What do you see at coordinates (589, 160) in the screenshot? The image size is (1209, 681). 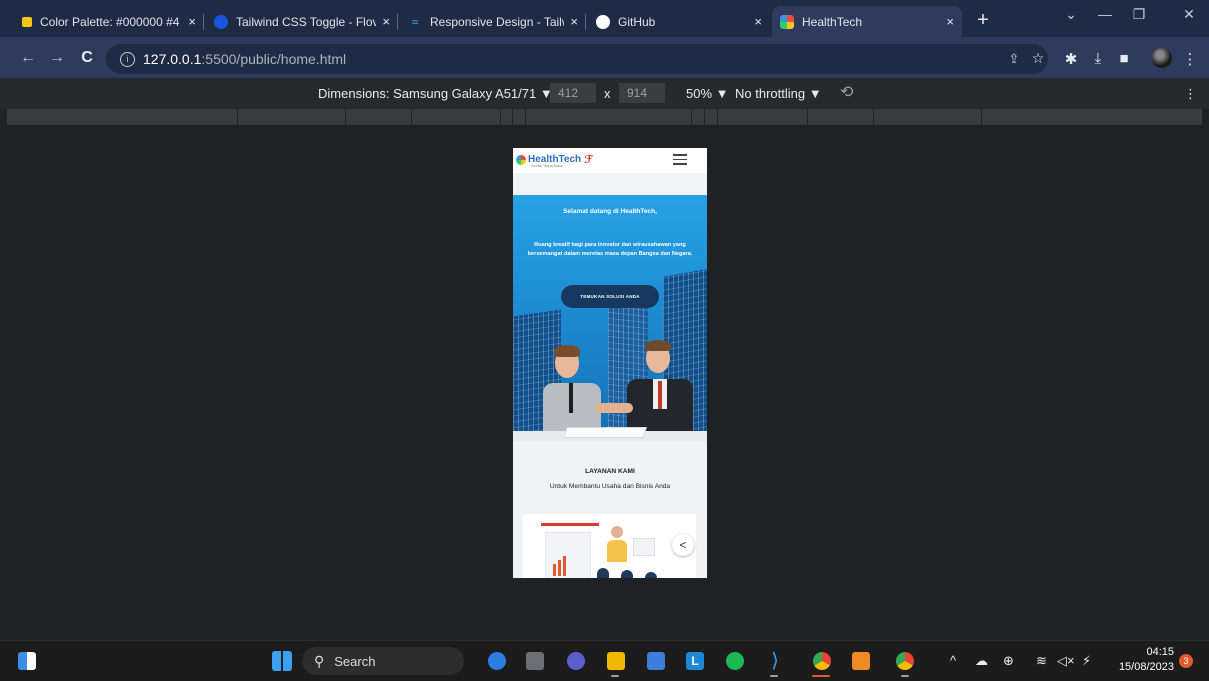 I see `partner-logo: ℱ` at bounding box center [589, 160].